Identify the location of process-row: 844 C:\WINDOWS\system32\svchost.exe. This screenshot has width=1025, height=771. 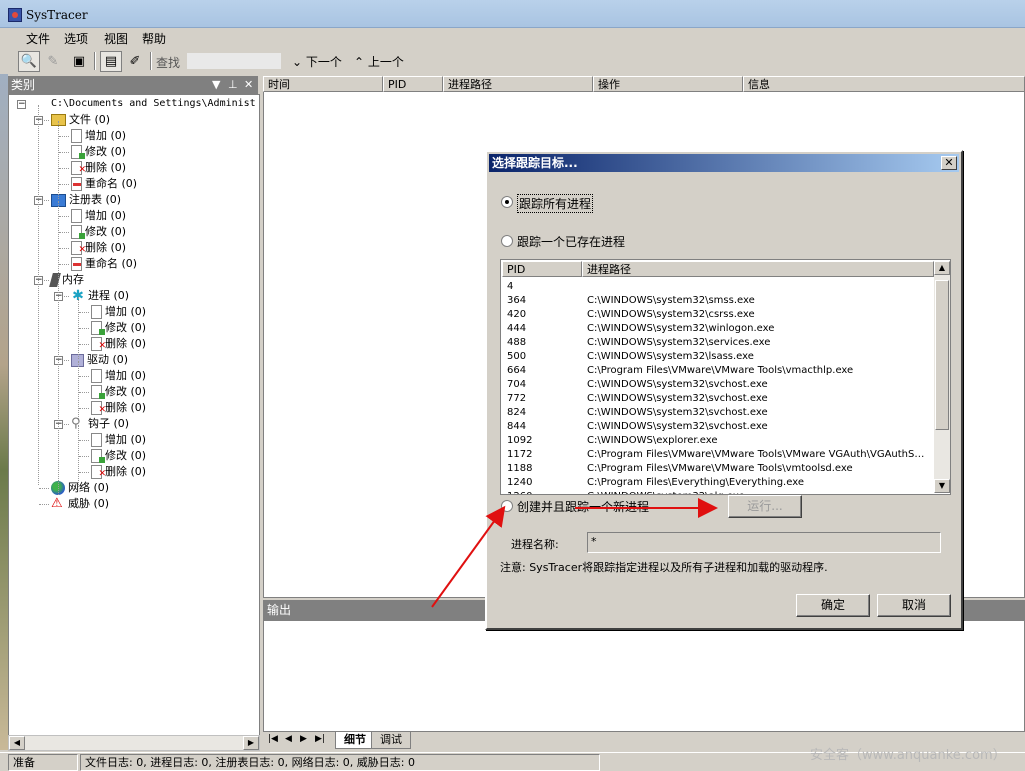
(717, 427).